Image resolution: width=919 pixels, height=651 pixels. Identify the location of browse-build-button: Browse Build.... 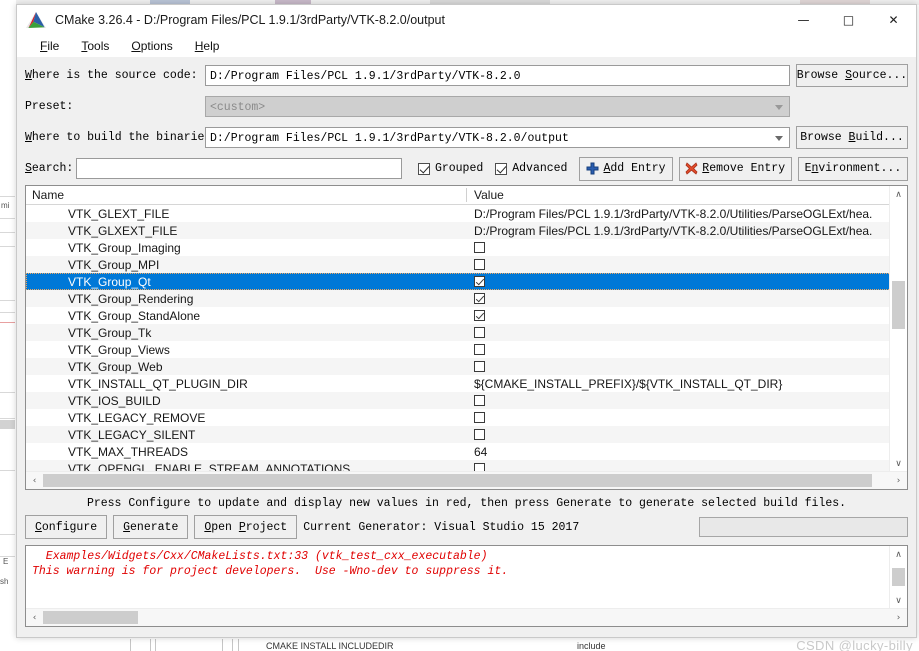
(852, 137).